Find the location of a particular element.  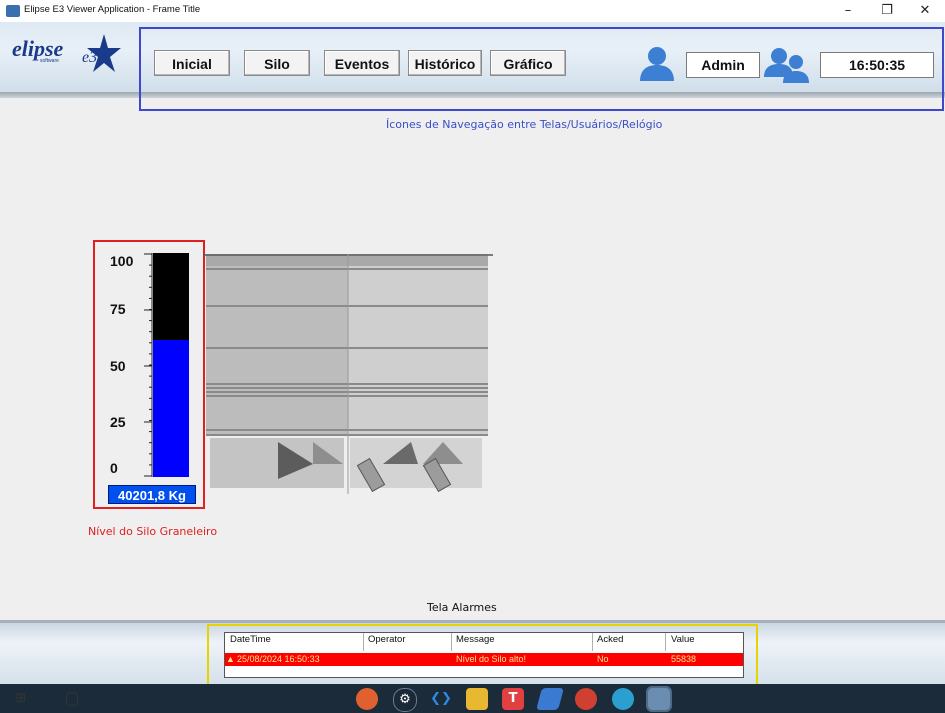

alarms-caption: Tela Alarmes is located at coordinates (462, 607).